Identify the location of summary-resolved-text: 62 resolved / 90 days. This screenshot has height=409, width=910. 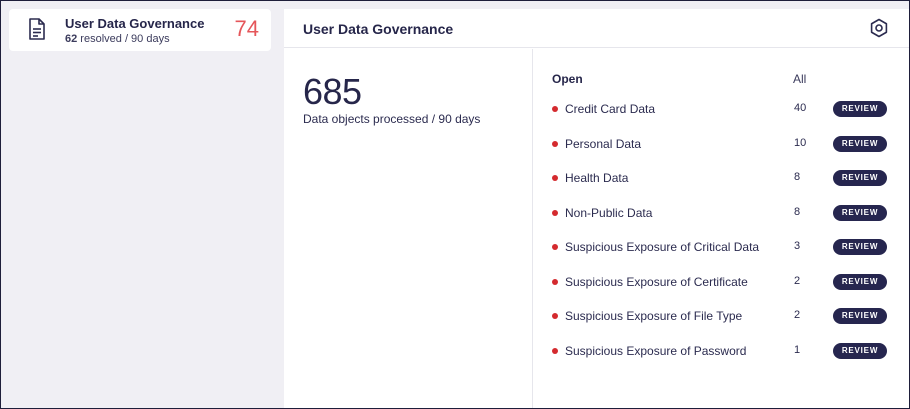
(117, 39).